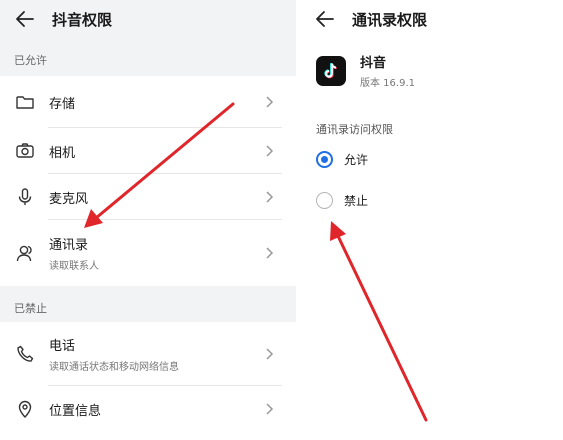  What do you see at coordinates (30, 308) in the screenshot?
I see `section-label-denied: 已禁止` at bounding box center [30, 308].